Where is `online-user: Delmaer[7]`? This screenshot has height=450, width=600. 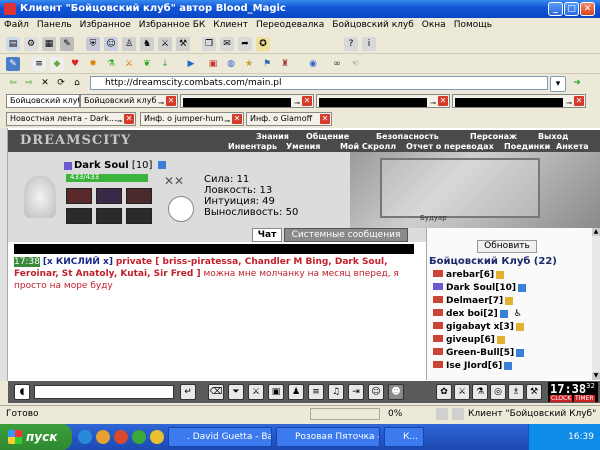 online-user: Delmaer[7] is located at coordinates (473, 301).